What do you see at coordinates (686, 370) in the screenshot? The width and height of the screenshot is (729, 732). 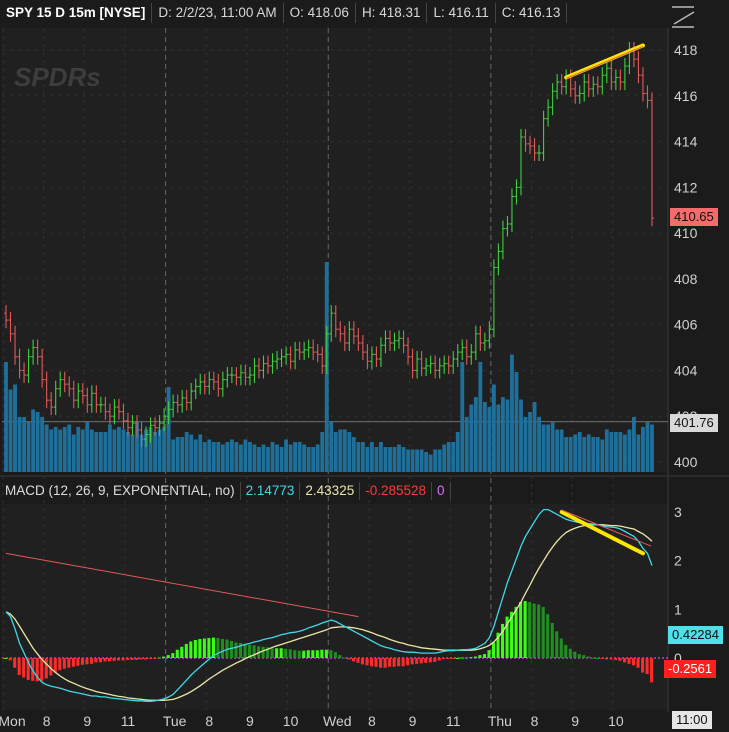 I see `price-tick-label: 404` at bounding box center [686, 370].